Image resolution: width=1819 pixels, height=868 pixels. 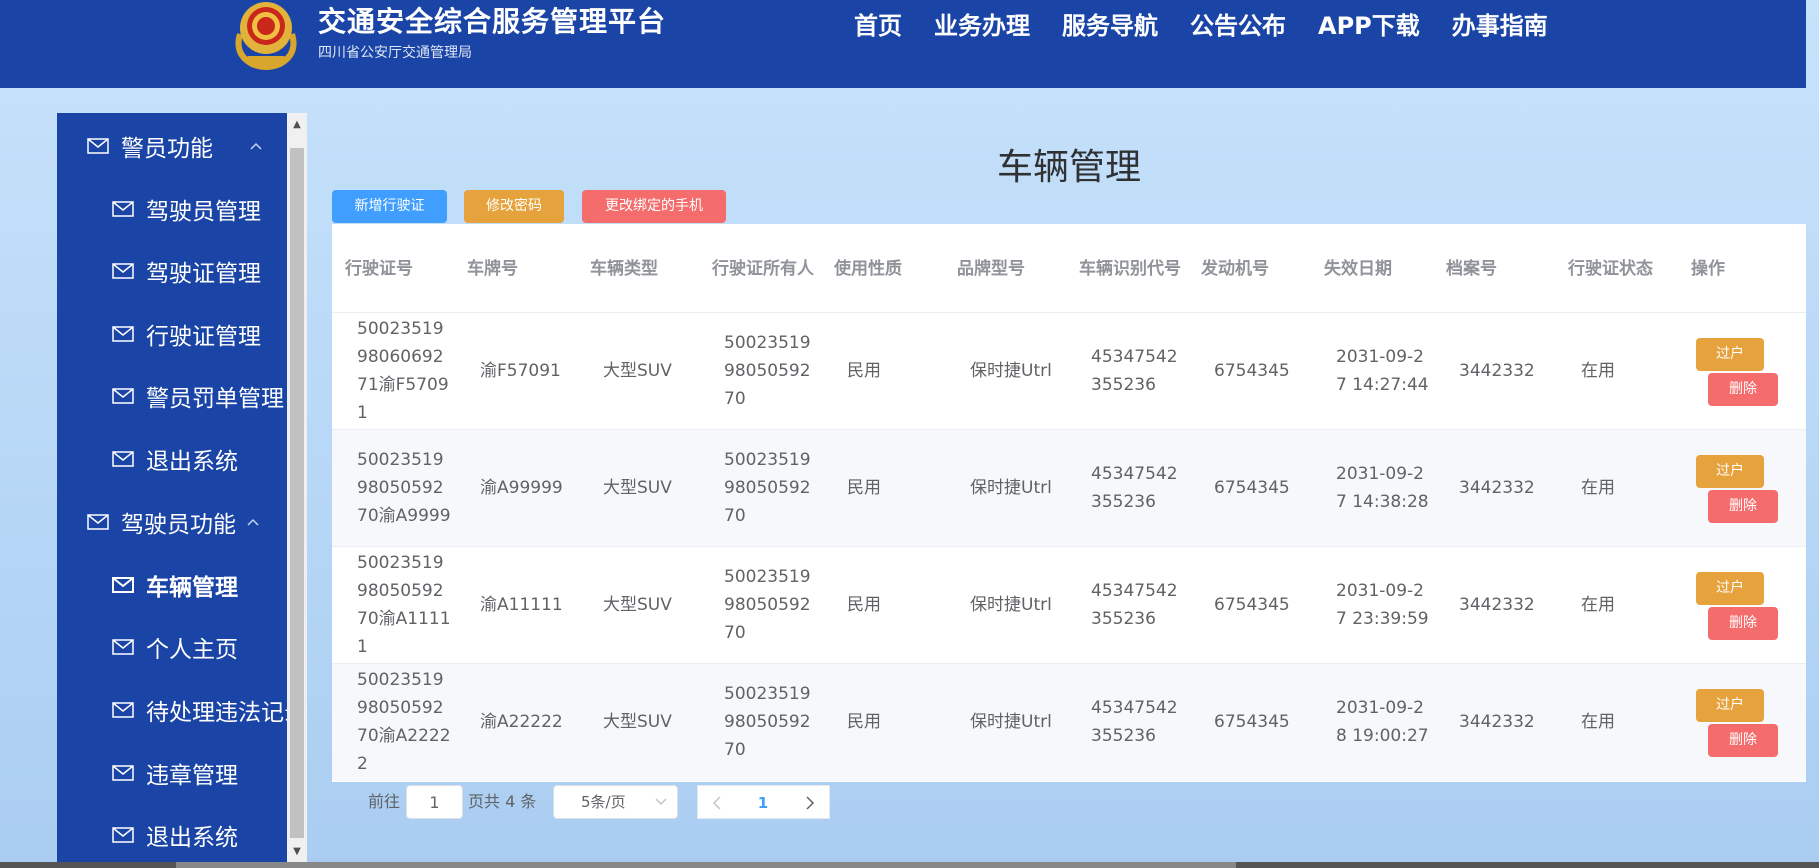 I want to click on sidebar-item-label: 行驶证管理, so click(x=203, y=337).